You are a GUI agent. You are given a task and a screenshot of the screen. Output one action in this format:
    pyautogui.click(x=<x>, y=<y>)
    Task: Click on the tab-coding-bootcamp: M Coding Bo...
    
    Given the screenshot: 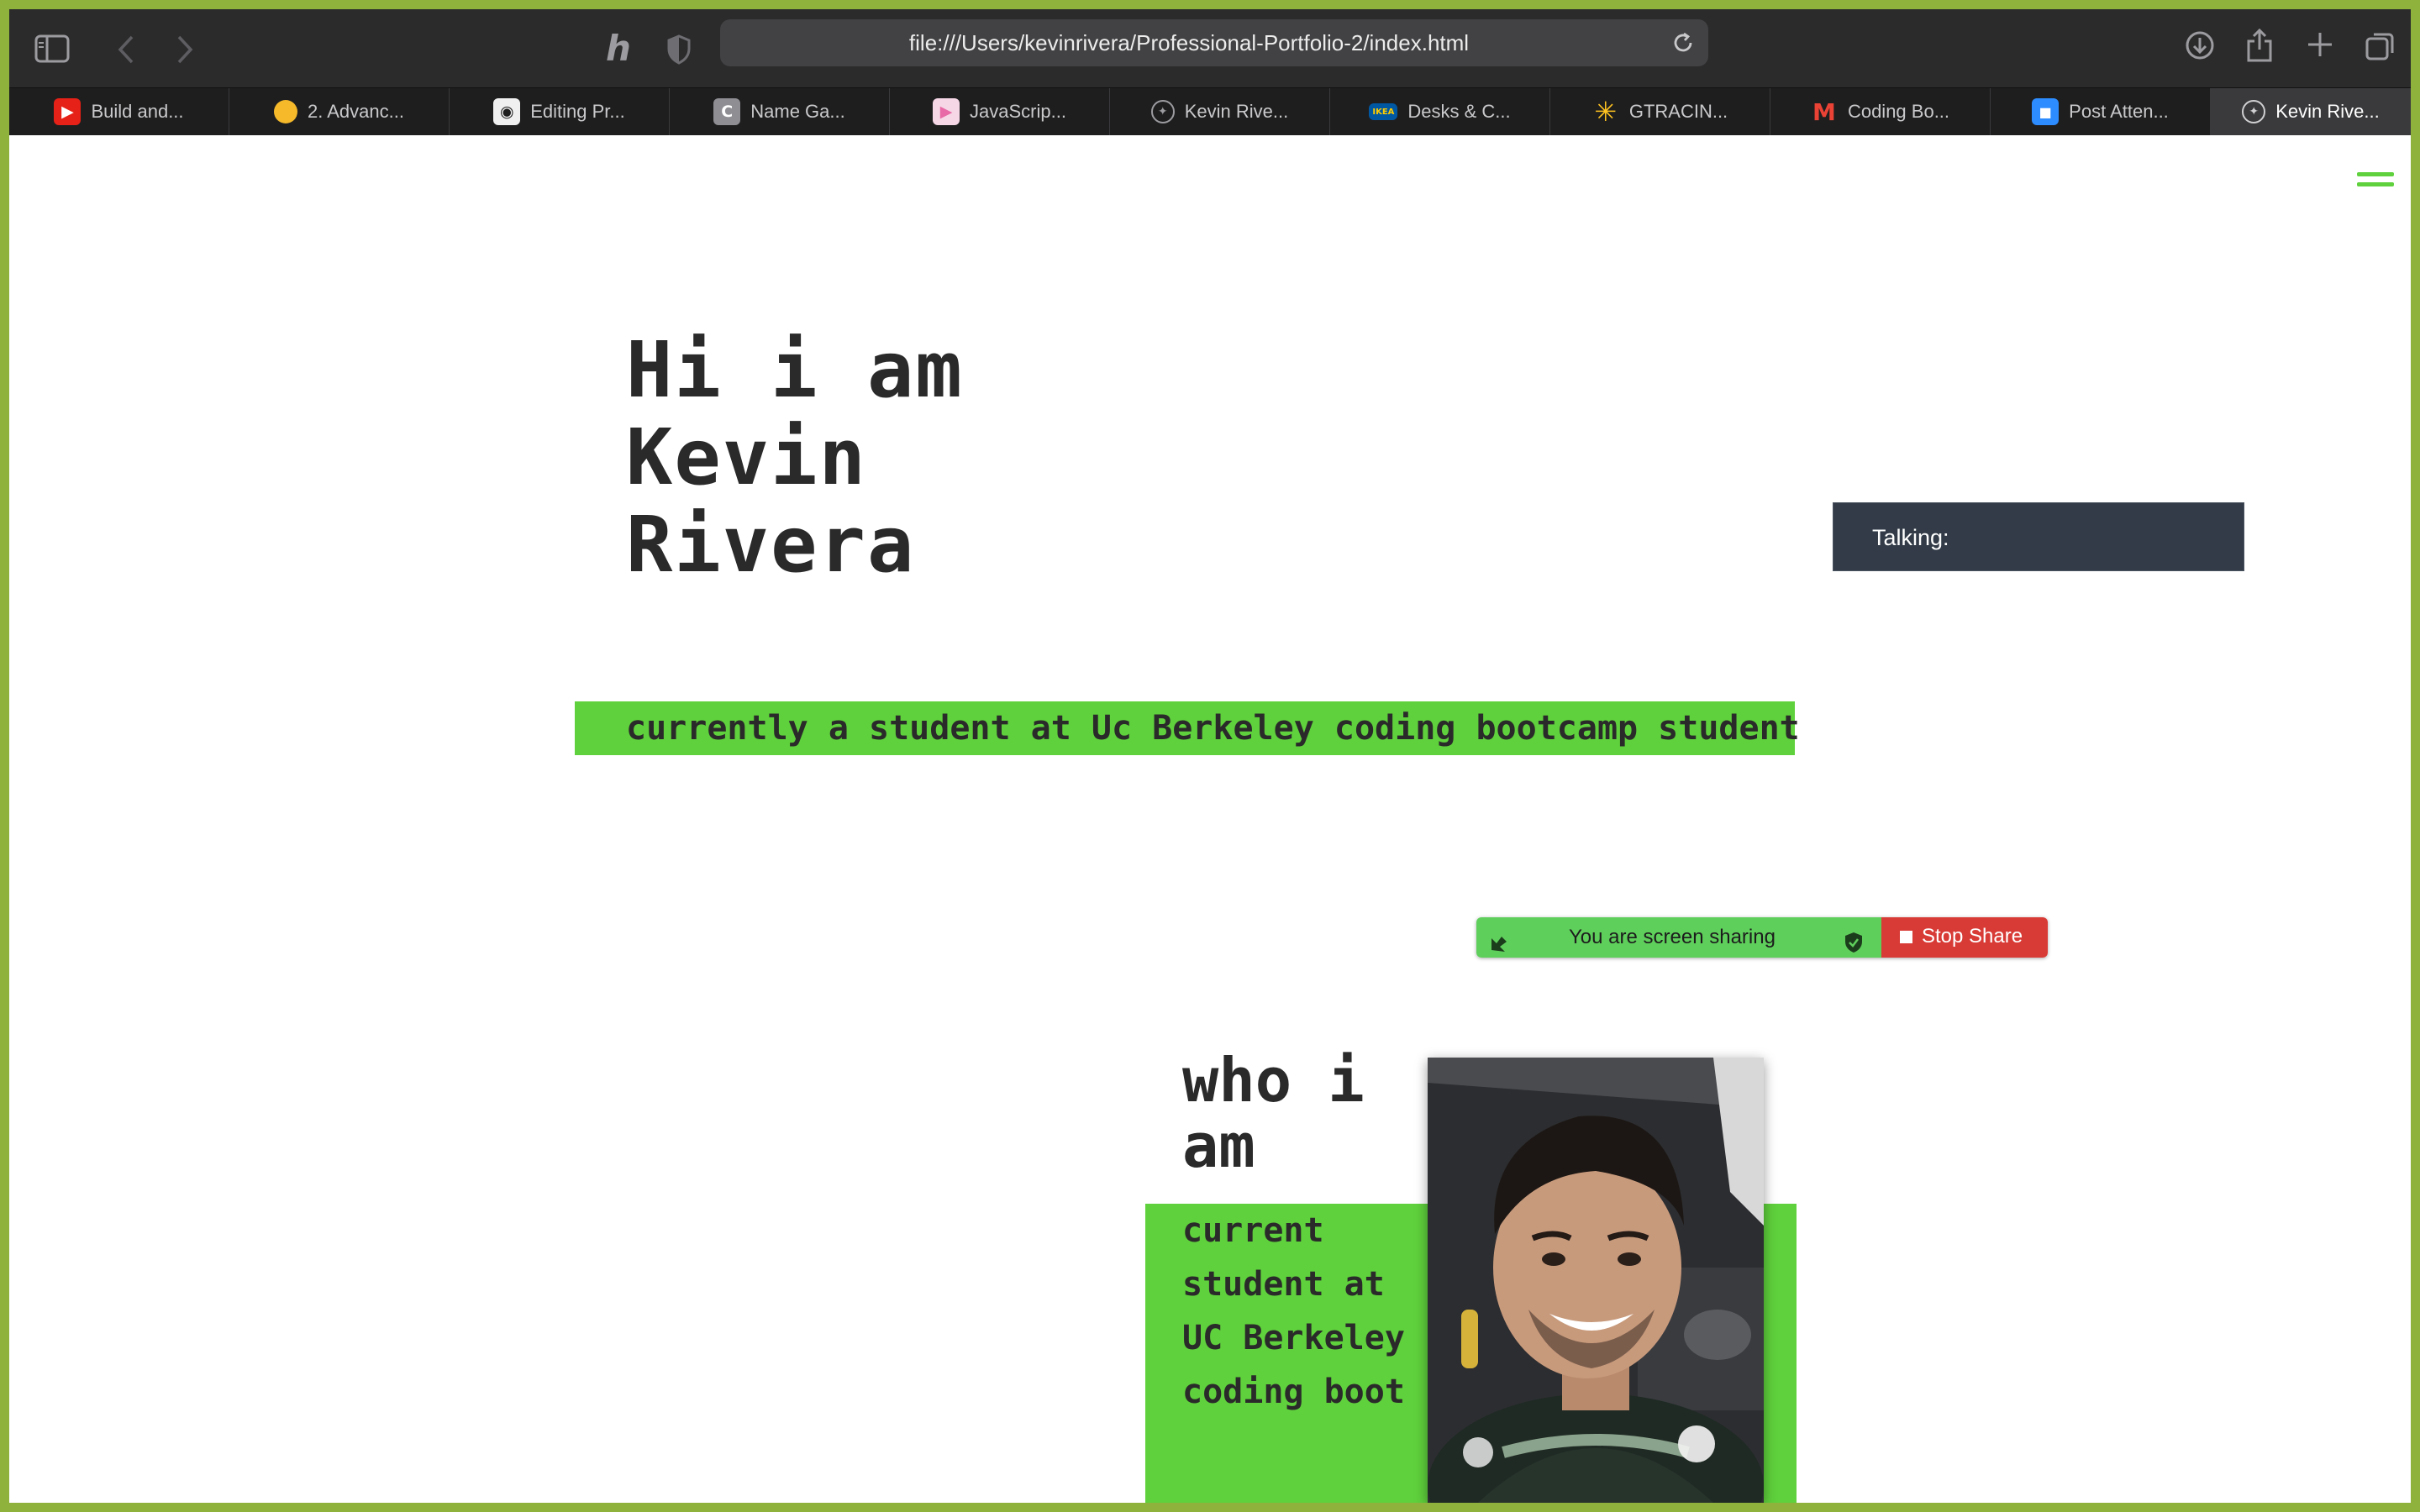 What is the action you would take?
    pyautogui.click(x=1880, y=111)
    